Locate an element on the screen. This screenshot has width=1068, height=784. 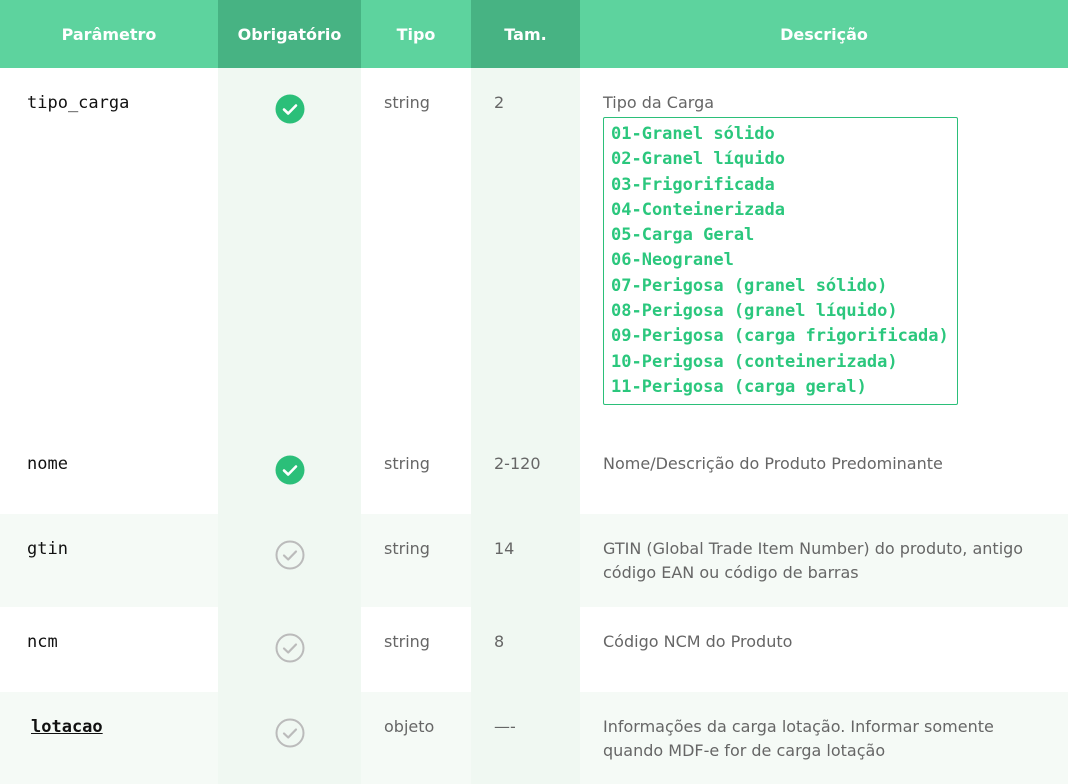
header-description: Descrição is located at coordinates (824, 34).